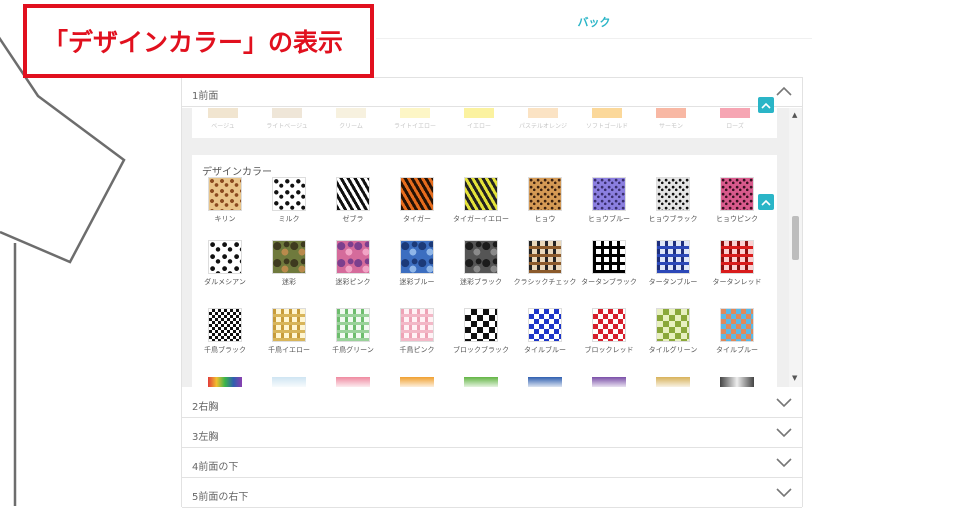  What do you see at coordinates (415, 119) in the screenshot?
I see `plain-color-swatch: ライトイエロー` at bounding box center [415, 119].